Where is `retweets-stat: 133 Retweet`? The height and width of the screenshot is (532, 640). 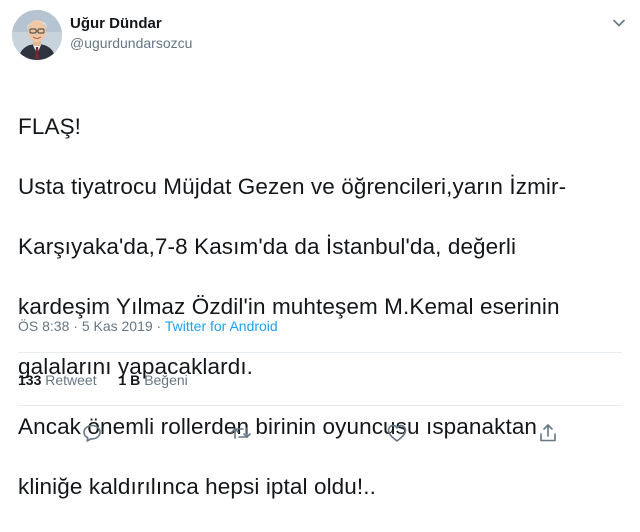 retweets-stat: 133 Retweet is located at coordinates (57, 380).